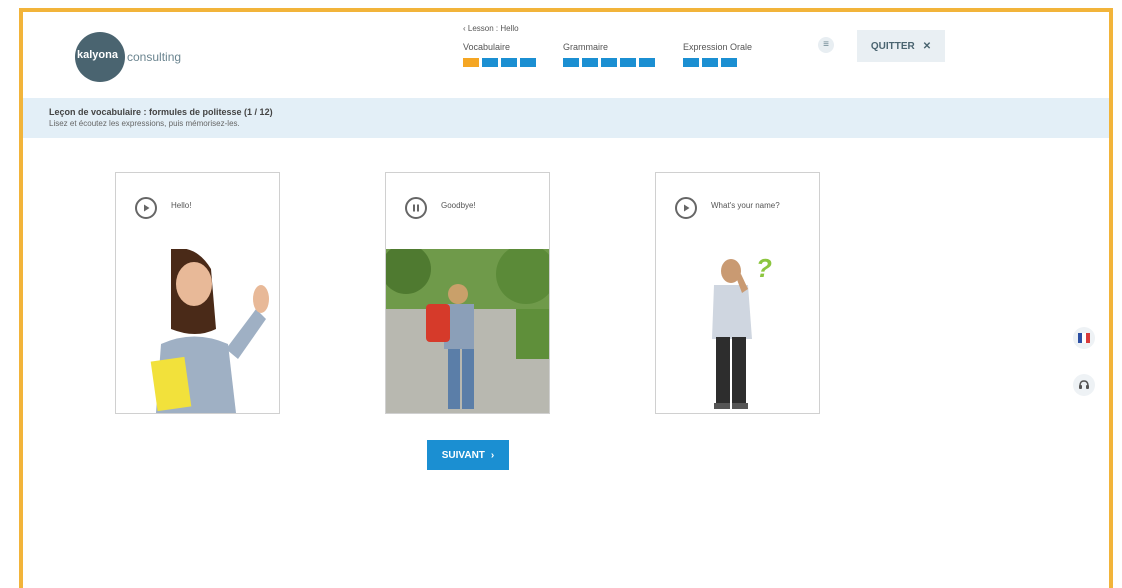 This screenshot has height=588, width=1122. I want to click on man-thinking-image: ?, so click(737, 331).